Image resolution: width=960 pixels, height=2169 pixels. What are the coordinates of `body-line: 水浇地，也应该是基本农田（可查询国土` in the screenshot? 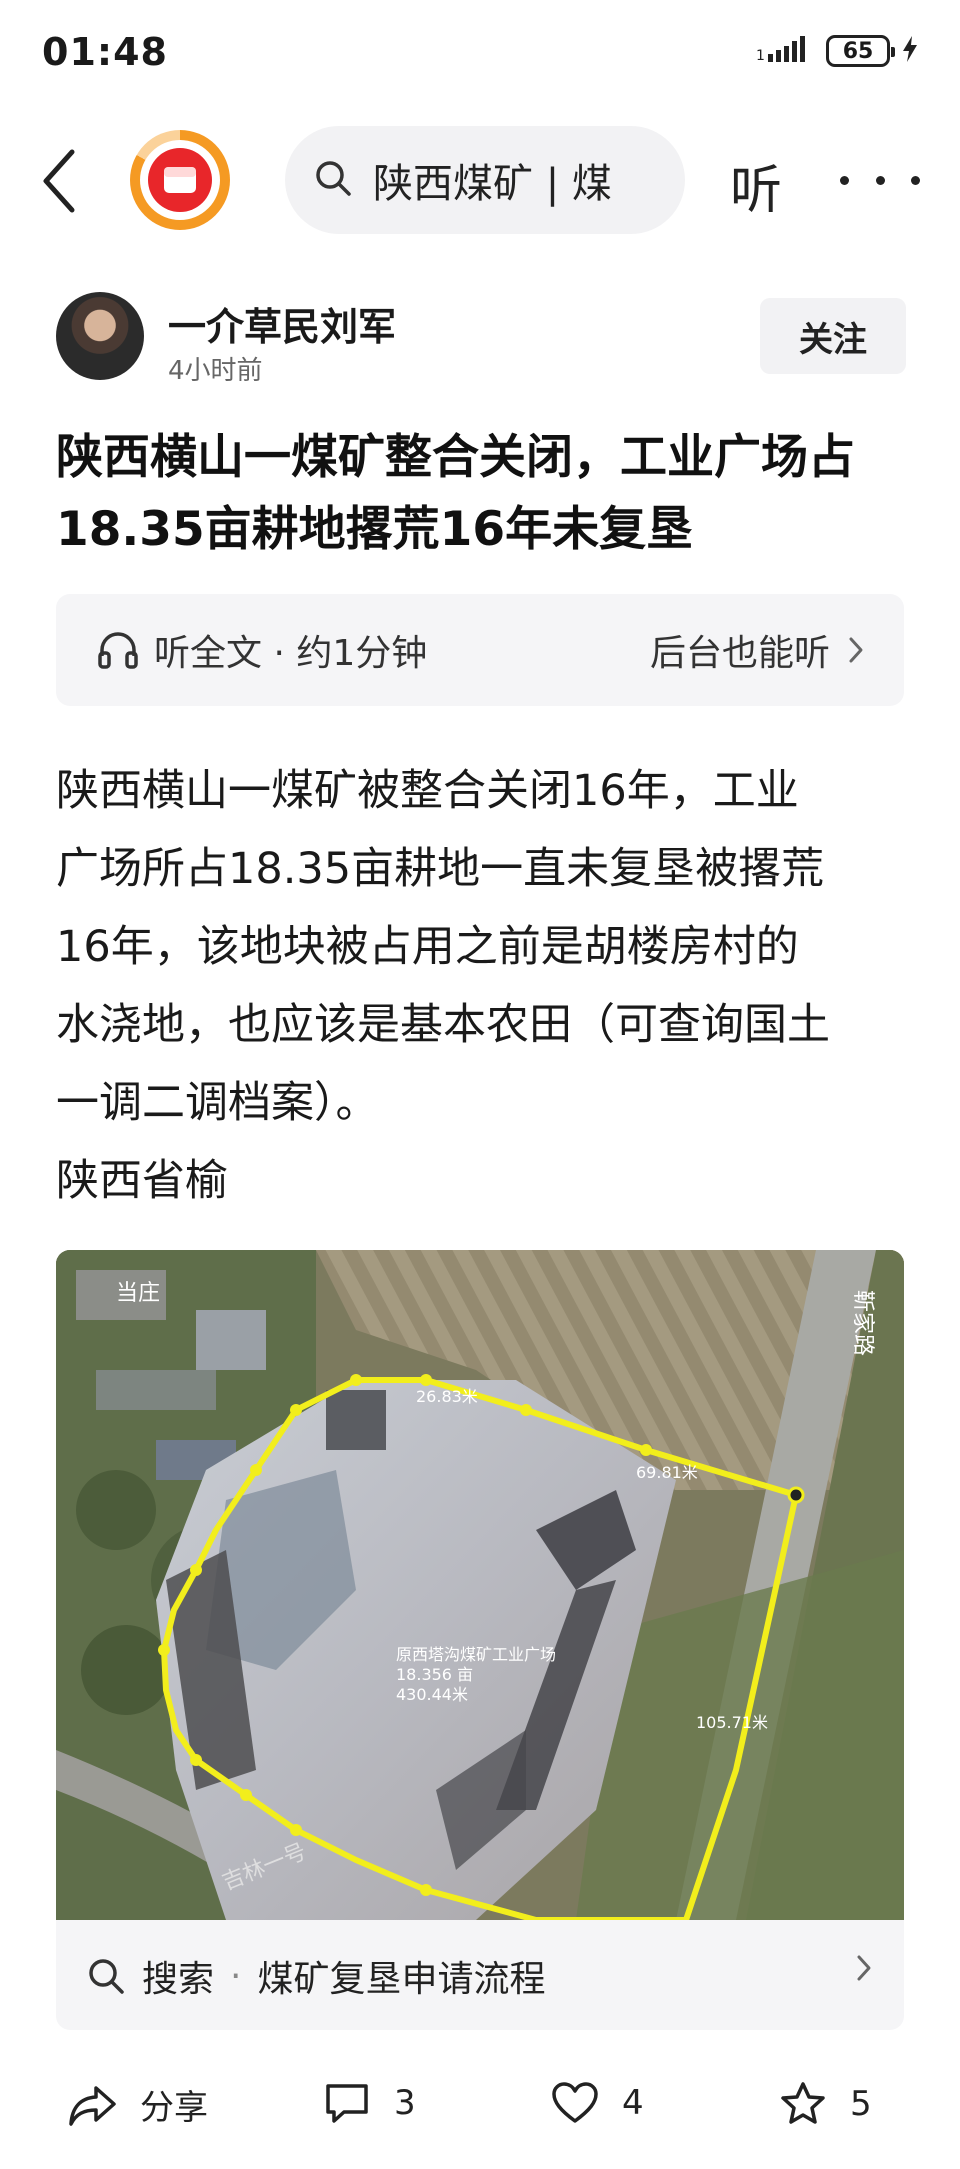 It's located at (443, 1025).